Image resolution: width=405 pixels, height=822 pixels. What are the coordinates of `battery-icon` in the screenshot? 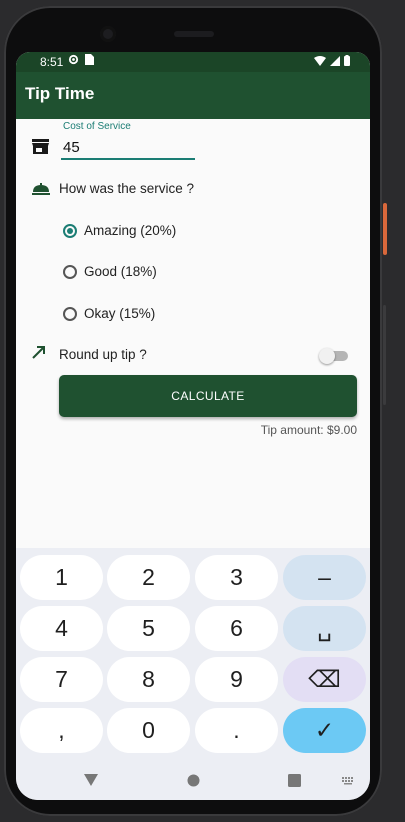 It's located at (347, 60).